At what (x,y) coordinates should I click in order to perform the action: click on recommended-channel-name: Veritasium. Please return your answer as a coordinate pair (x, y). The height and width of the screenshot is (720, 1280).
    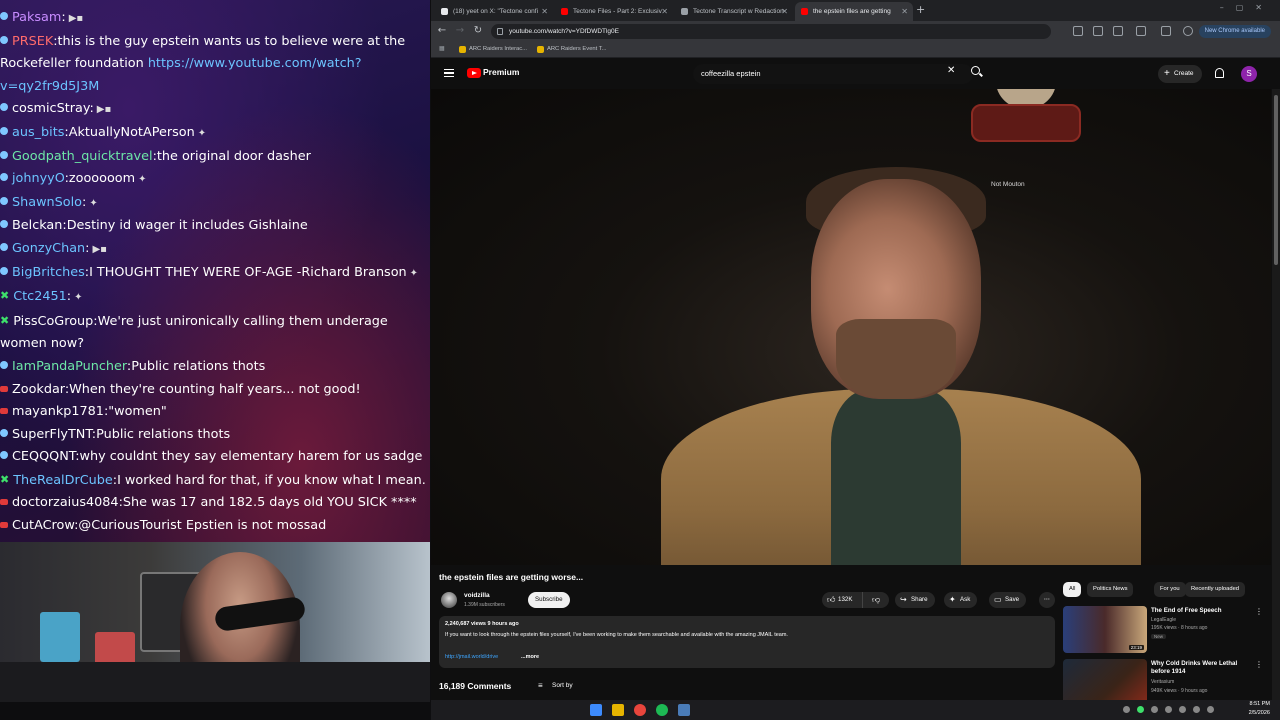
    Looking at the image, I should click on (1162, 682).